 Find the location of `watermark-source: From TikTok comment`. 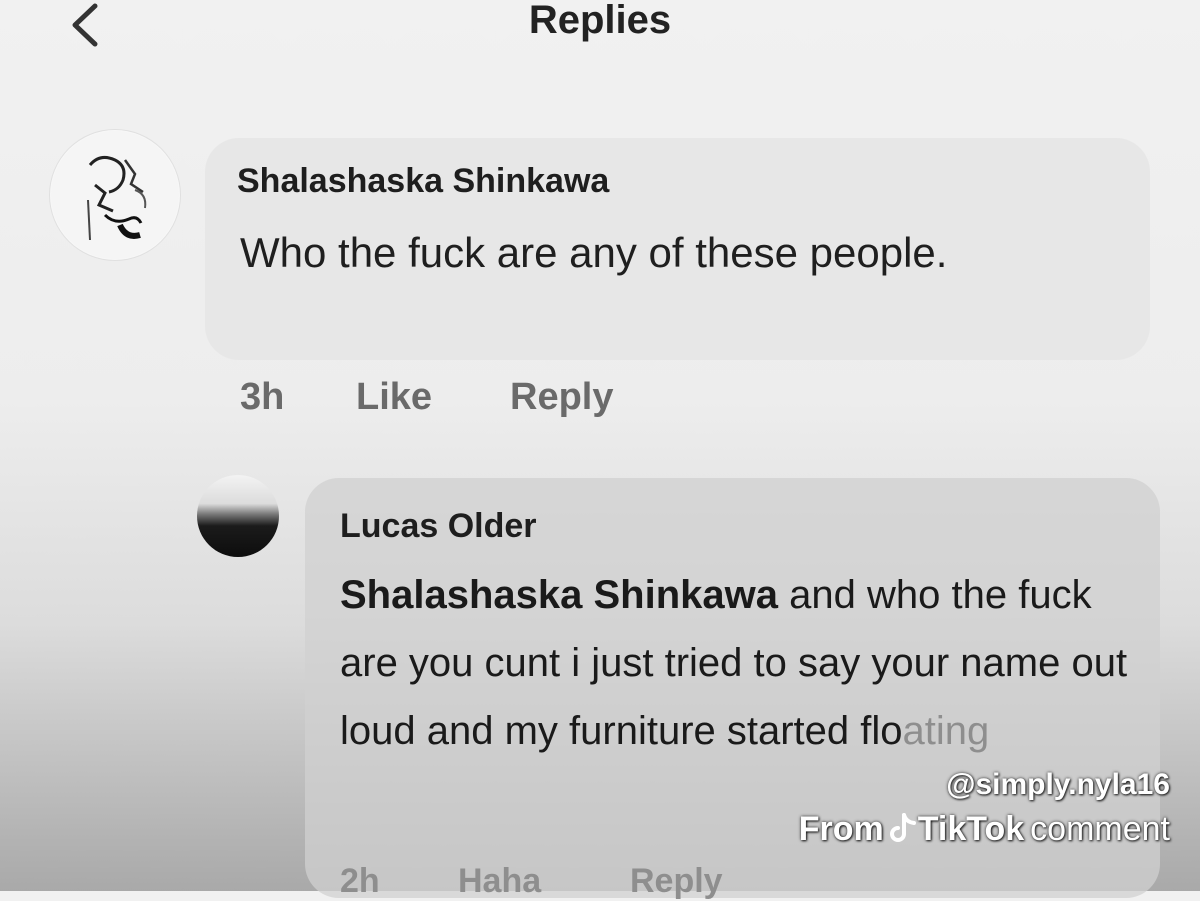

watermark-source: From TikTok comment is located at coordinates (984, 829).